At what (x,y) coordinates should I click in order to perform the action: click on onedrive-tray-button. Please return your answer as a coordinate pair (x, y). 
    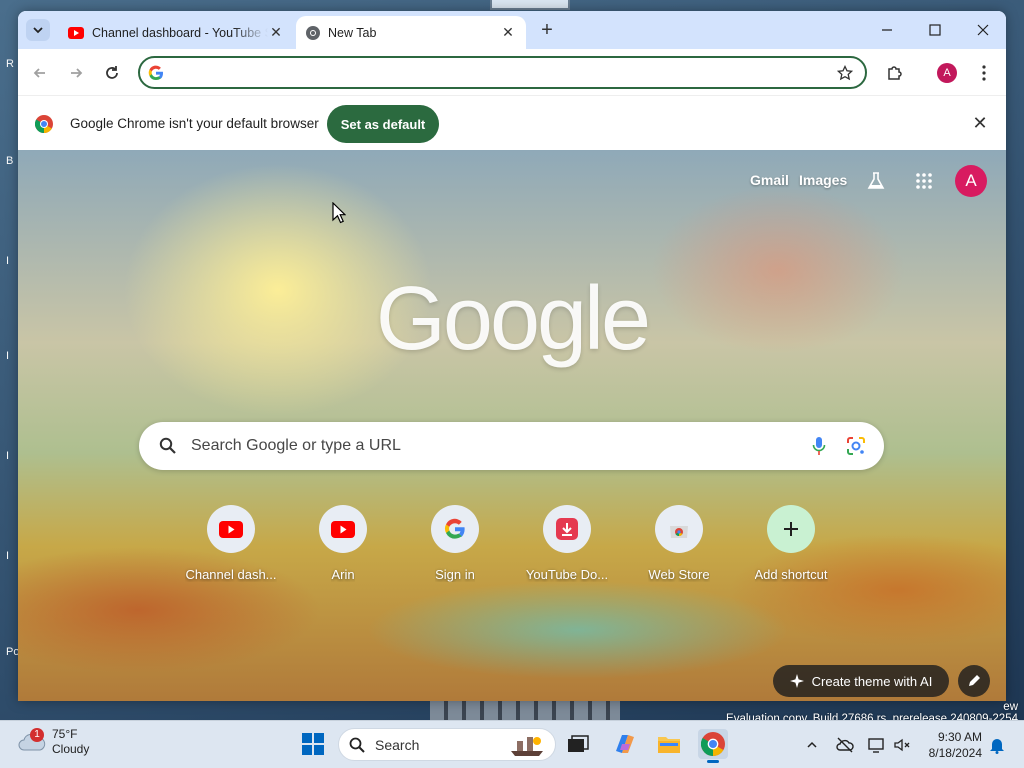
    Looking at the image, I should click on (845, 745).